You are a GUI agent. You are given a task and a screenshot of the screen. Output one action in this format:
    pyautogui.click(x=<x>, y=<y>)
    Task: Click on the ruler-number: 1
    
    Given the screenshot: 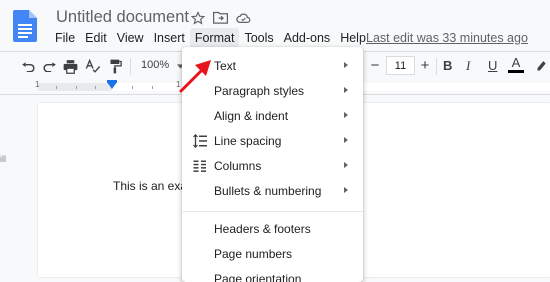 What is the action you would take?
    pyautogui.click(x=37, y=84)
    